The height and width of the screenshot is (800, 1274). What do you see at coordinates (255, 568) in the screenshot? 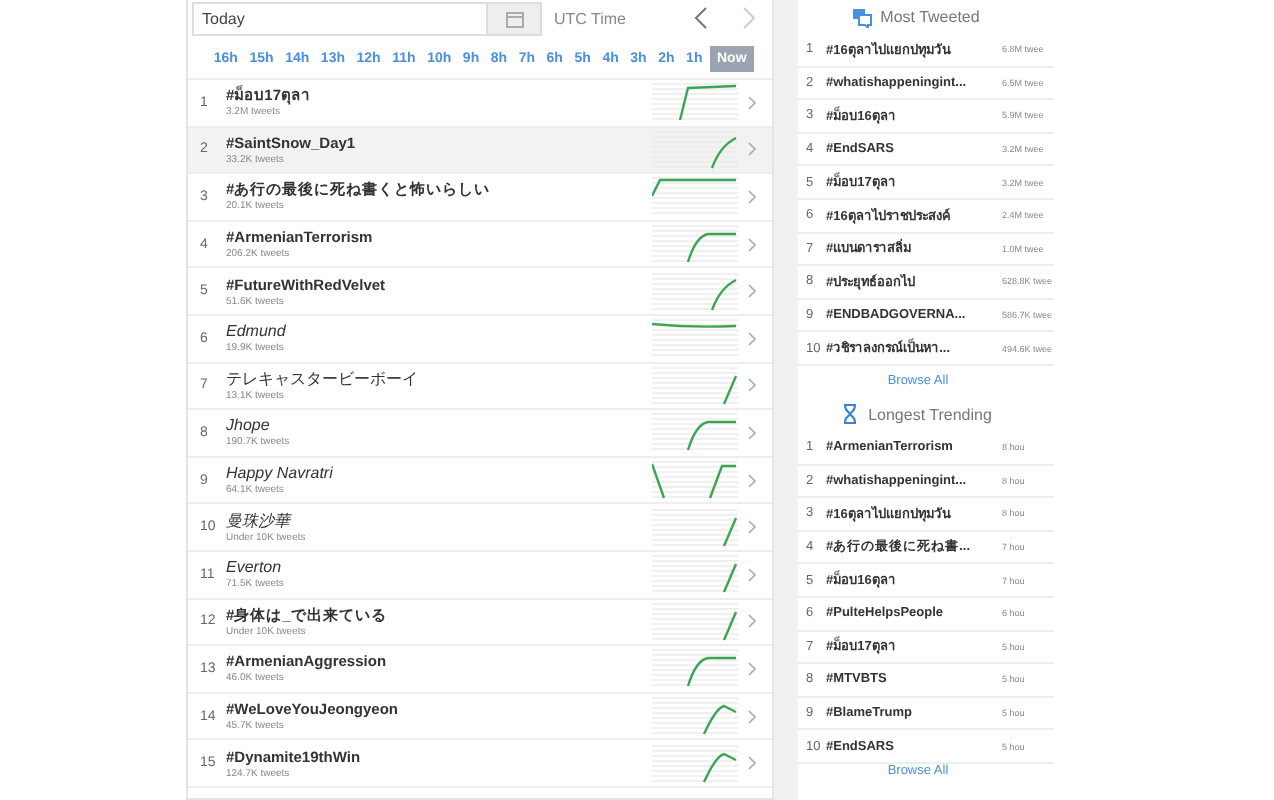
I see `trend-name: Everton` at bounding box center [255, 568].